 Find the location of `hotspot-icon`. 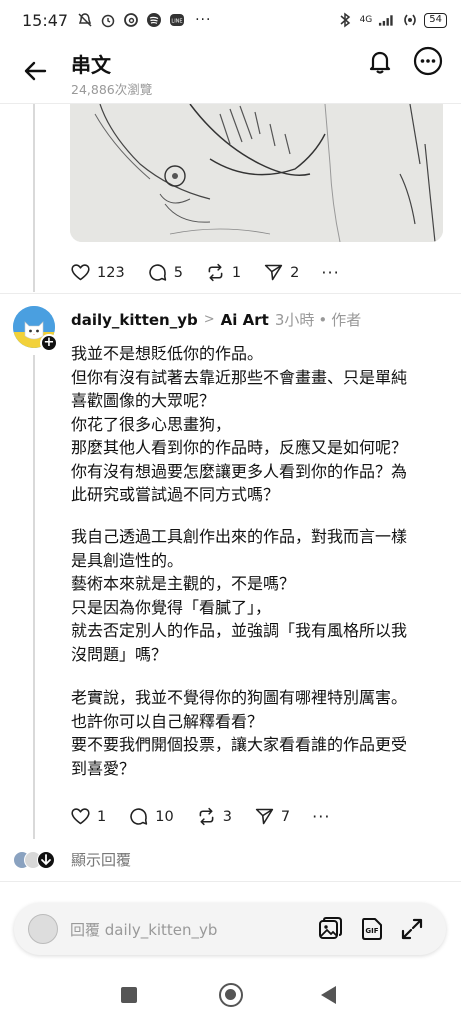

hotspot-icon is located at coordinates (409, 20).